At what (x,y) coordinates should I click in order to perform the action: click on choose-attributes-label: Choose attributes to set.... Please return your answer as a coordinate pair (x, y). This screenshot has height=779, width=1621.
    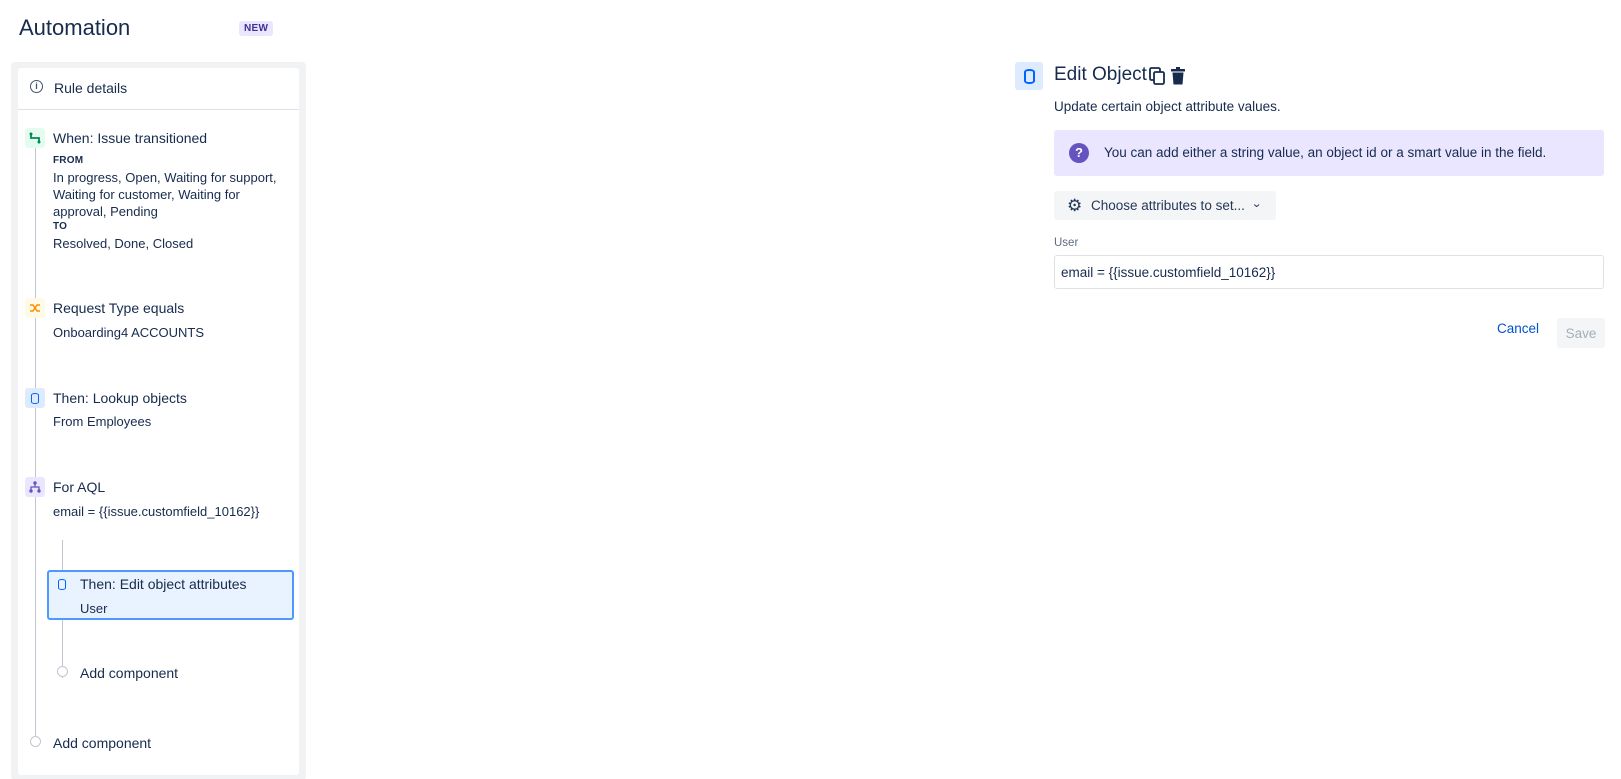
    Looking at the image, I should click on (1168, 205).